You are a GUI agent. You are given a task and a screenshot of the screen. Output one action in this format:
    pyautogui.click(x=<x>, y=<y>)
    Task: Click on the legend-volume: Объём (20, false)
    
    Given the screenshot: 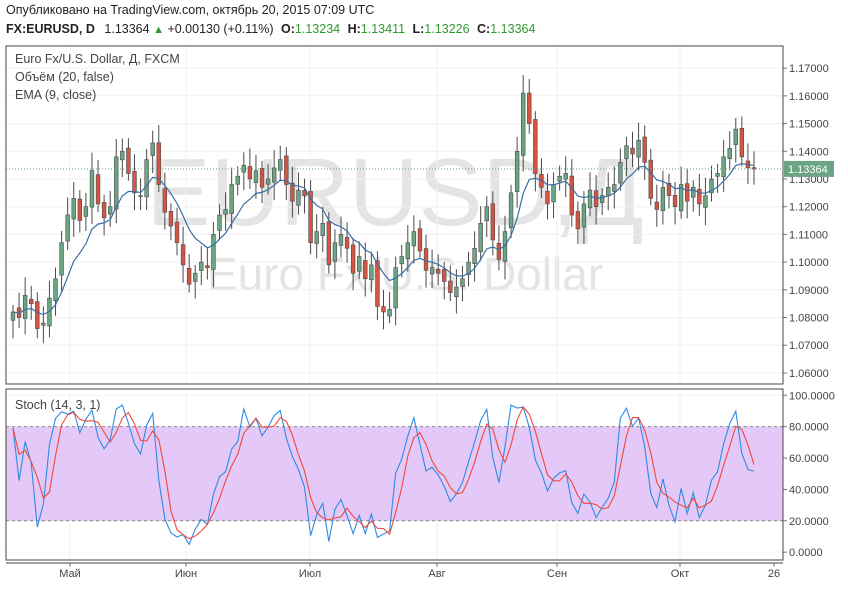 What is the action you would take?
    pyautogui.click(x=64, y=77)
    